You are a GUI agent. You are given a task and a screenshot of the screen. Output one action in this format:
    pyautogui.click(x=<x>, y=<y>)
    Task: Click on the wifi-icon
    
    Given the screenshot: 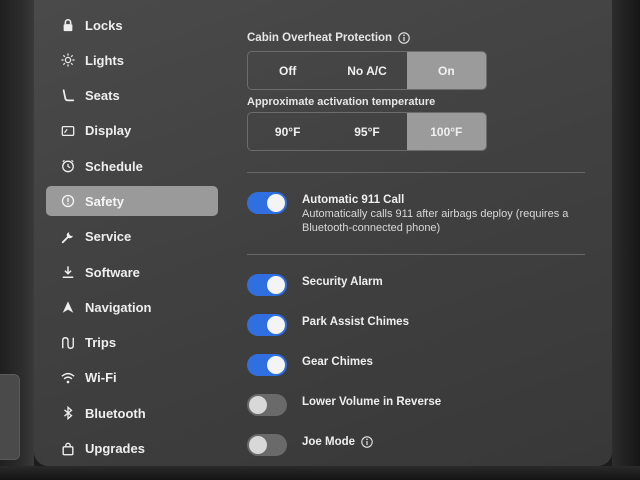 What is the action you would take?
    pyautogui.click(x=68, y=378)
    